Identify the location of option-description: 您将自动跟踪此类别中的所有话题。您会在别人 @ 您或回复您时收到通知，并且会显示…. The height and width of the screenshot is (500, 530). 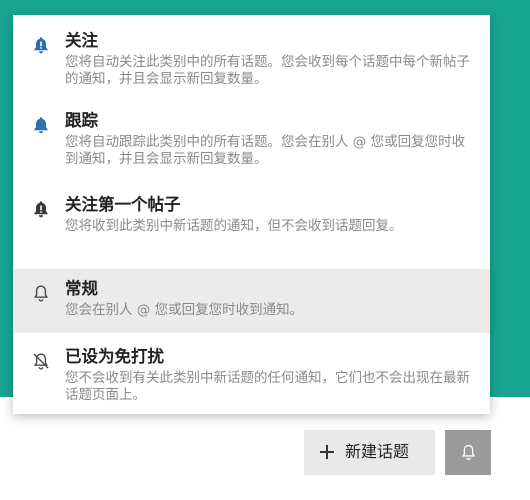
(265, 150).